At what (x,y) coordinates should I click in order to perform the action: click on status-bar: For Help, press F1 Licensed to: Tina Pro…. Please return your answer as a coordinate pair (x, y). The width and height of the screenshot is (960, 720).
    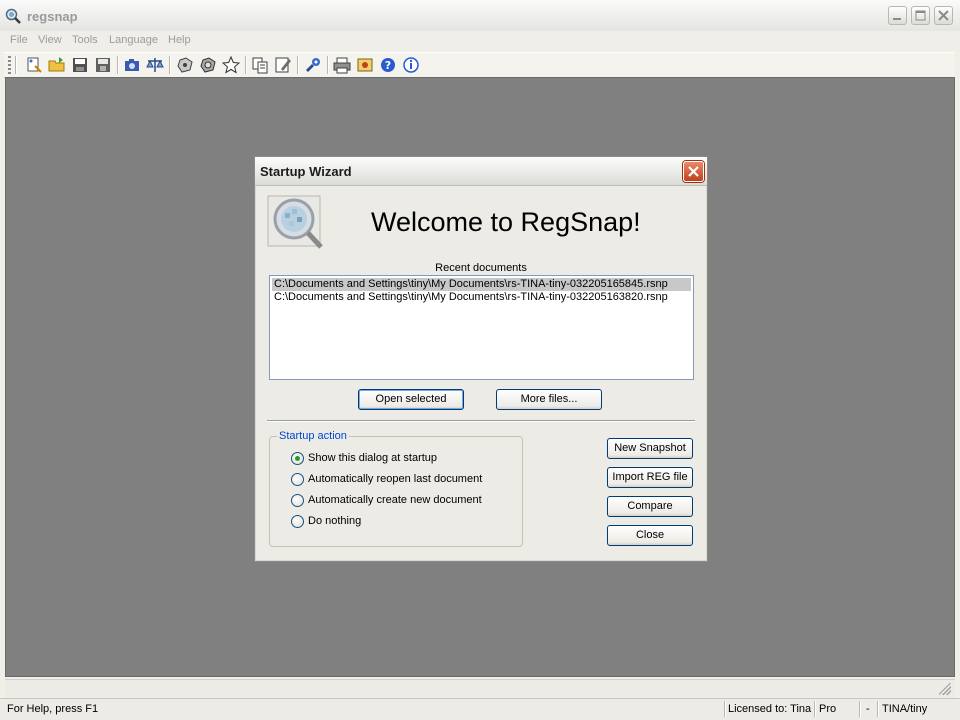
    Looking at the image, I should click on (480, 709).